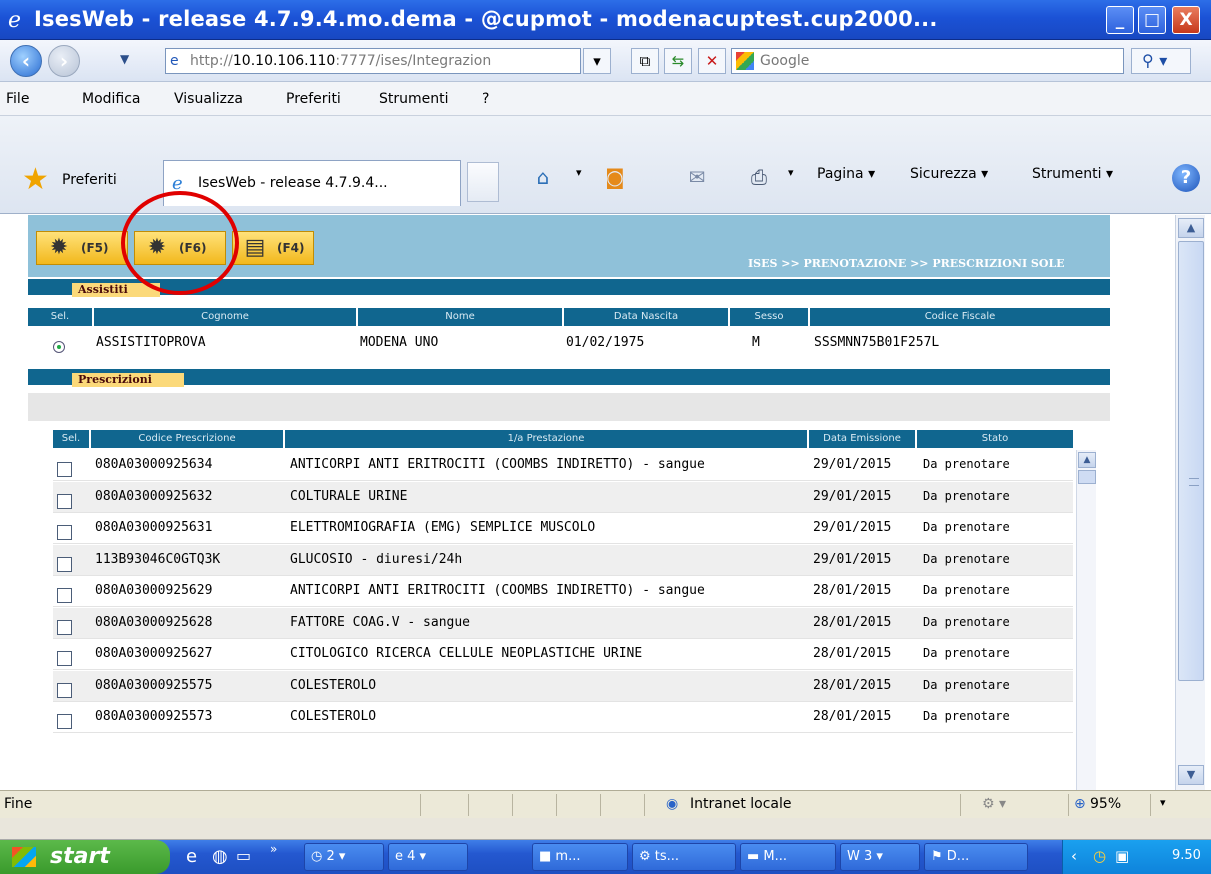  What do you see at coordinates (994, 804) in the screenshot?
I see `protected-mode-icon: ⚙ ▾` at bounding box center [994, 804].